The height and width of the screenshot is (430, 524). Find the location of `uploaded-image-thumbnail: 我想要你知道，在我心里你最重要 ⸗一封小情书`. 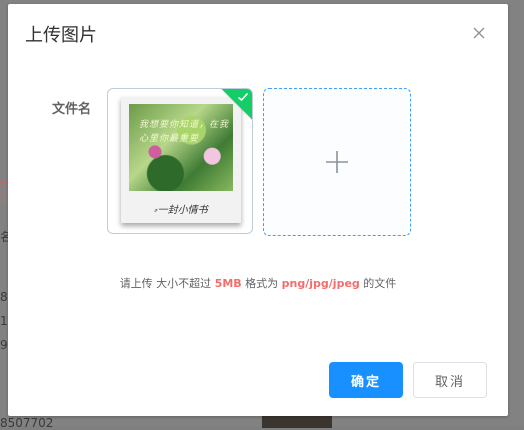

uploaded-image-thumbnail: 我想要你知道，在我心里你最重要 ⸗一封小情书 is located at coordinates (181, 160).